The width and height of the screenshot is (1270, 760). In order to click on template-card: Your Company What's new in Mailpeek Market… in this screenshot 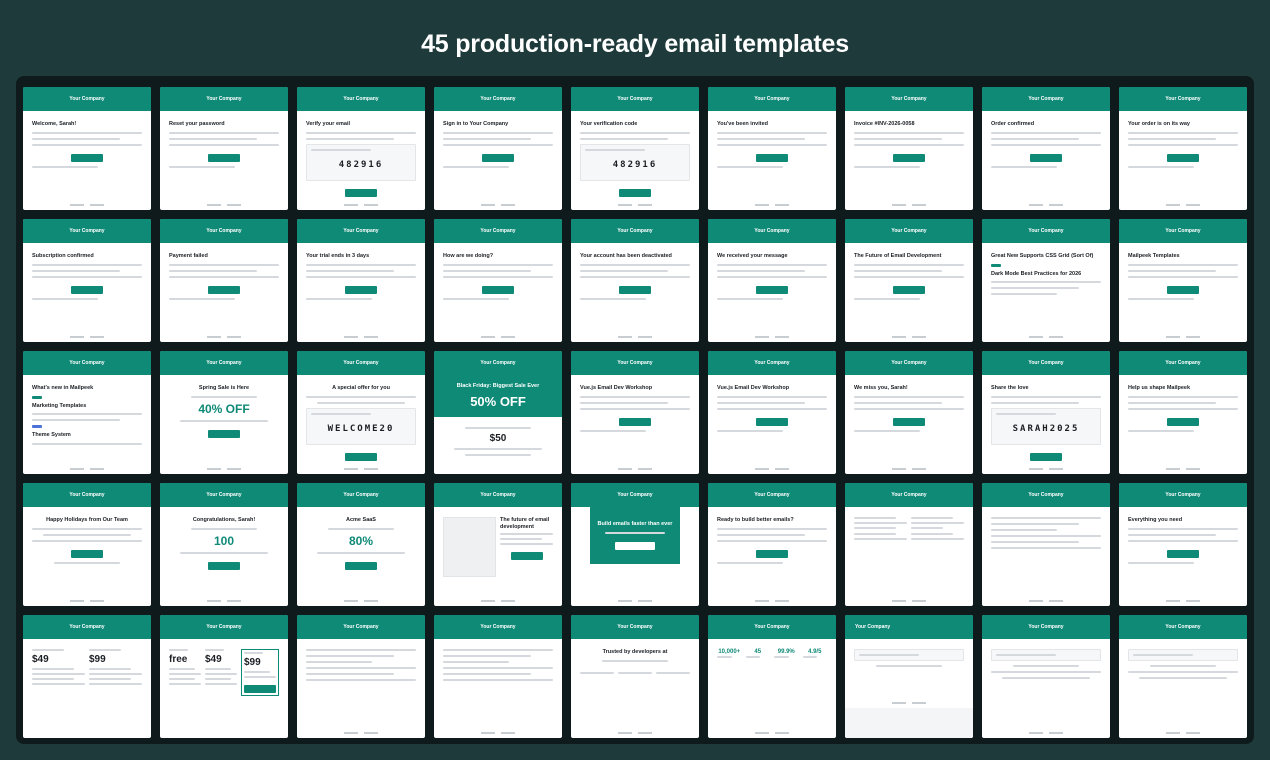, I will do `click(87, 412)`.